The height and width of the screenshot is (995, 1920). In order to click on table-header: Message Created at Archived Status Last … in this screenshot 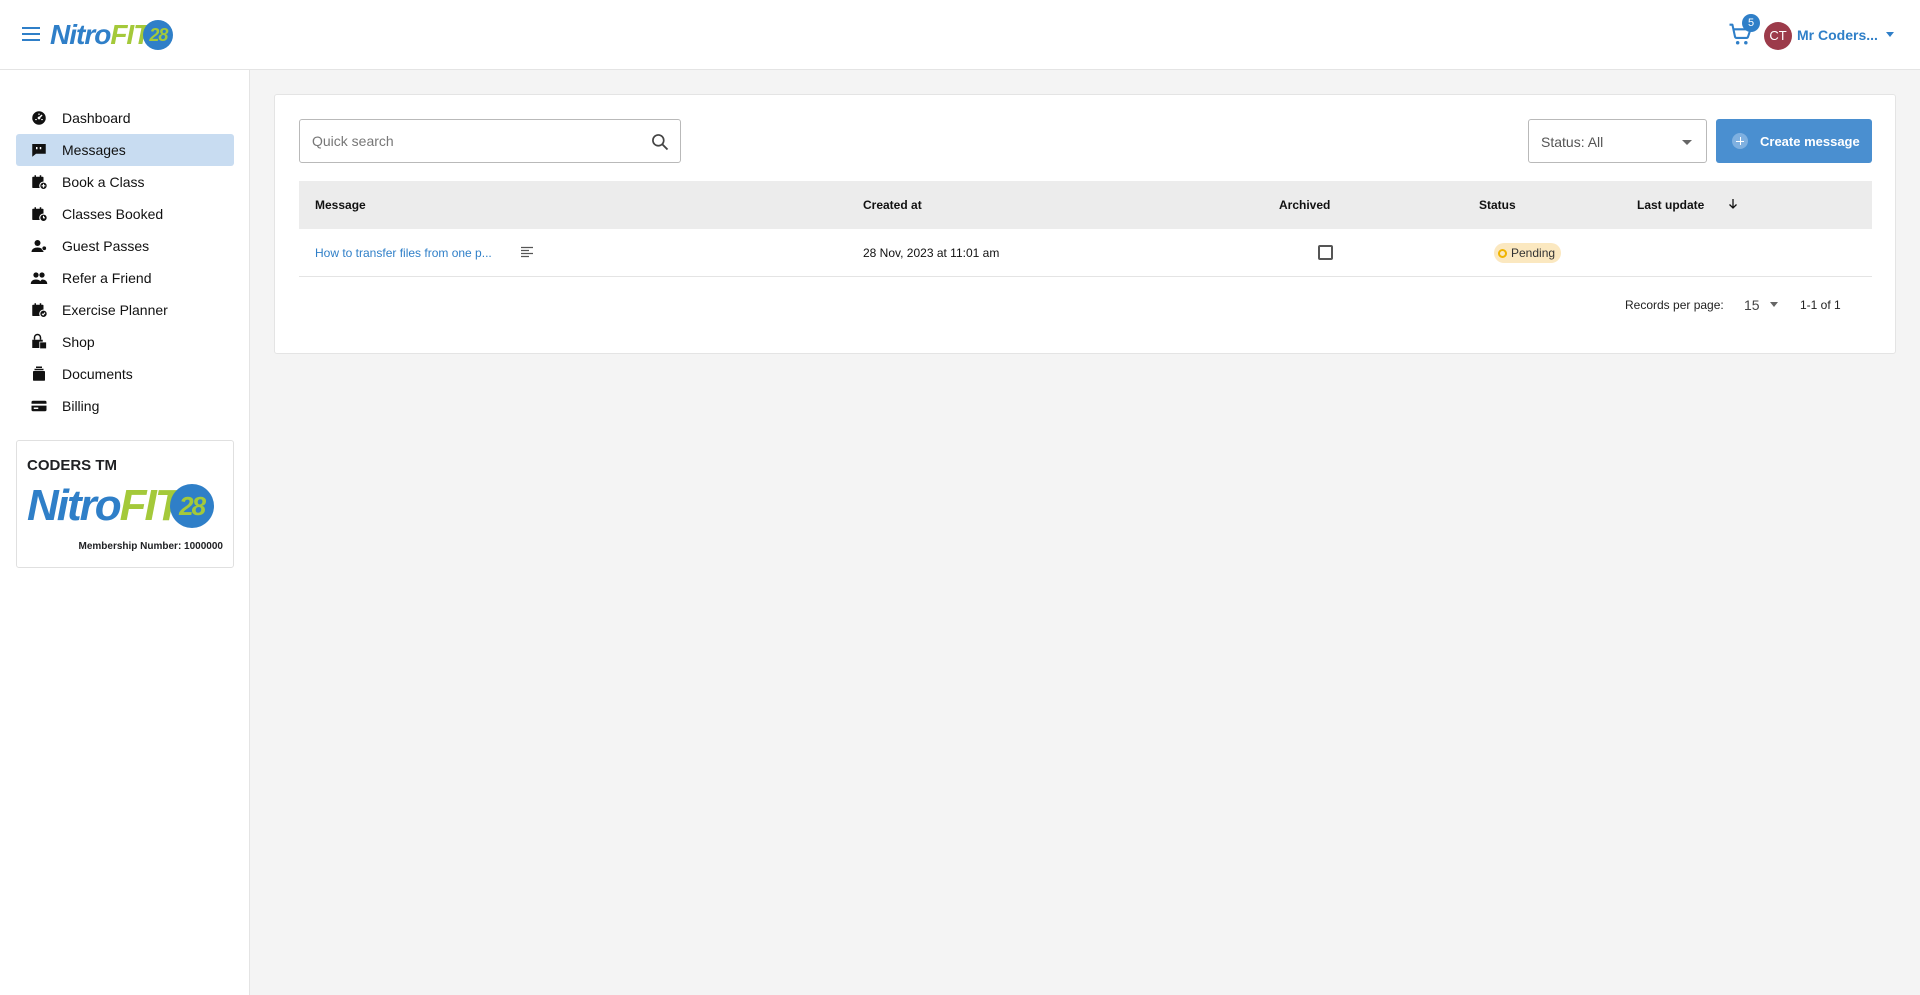, I will do `click(1085, 205)`.